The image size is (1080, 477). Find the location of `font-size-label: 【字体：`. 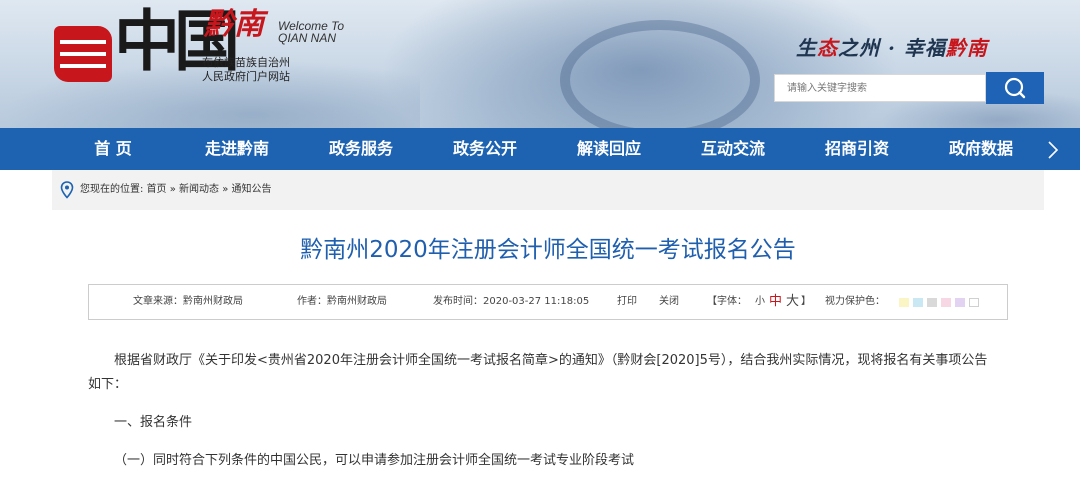

font-size-label: 【字体： is located at coordinates (727, 301).